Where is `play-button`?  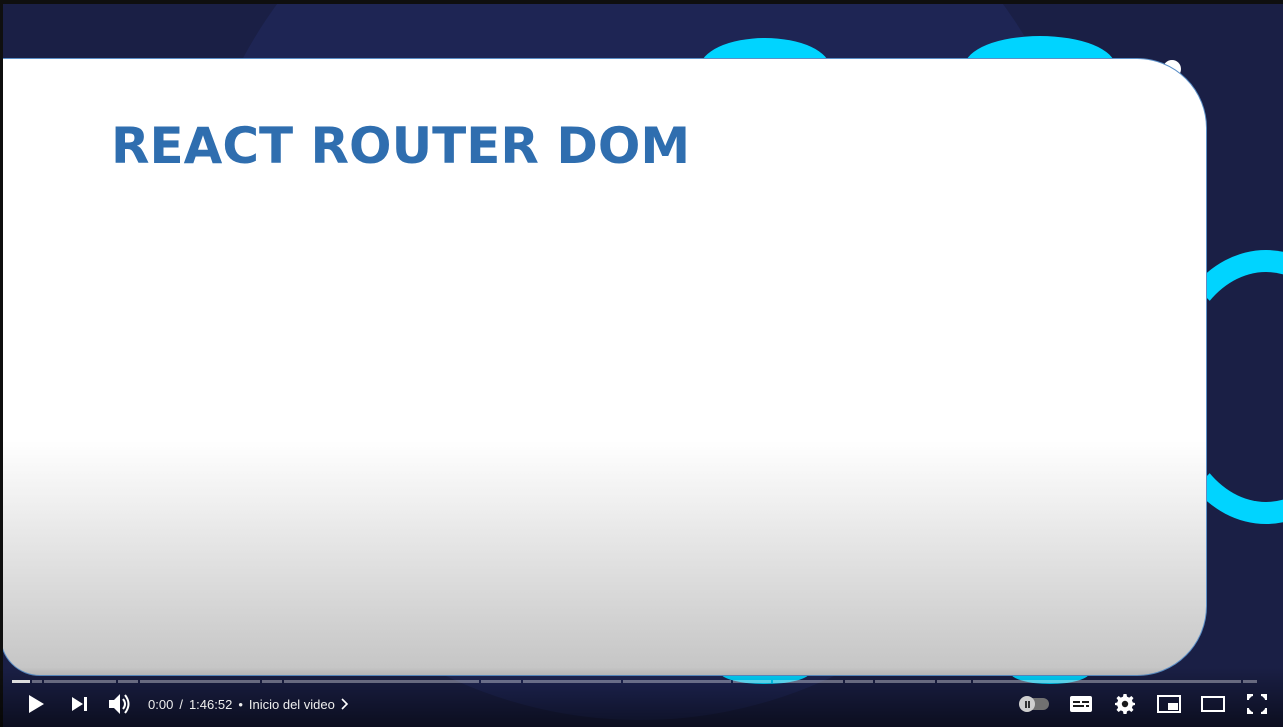 play-button is located at coordinates (36, 704).